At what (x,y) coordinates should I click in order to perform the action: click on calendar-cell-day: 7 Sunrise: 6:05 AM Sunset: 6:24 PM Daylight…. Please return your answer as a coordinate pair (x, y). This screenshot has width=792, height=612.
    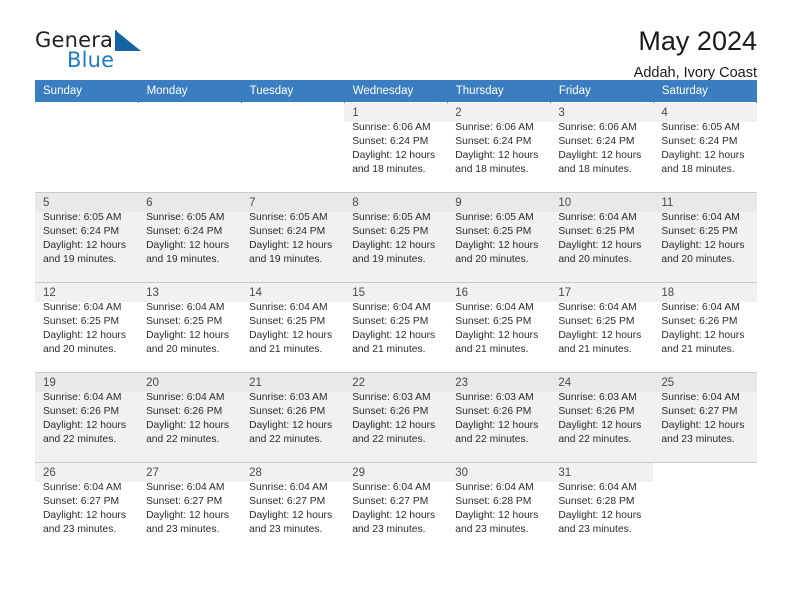
    Looking at the image, I should click on (293, 237).